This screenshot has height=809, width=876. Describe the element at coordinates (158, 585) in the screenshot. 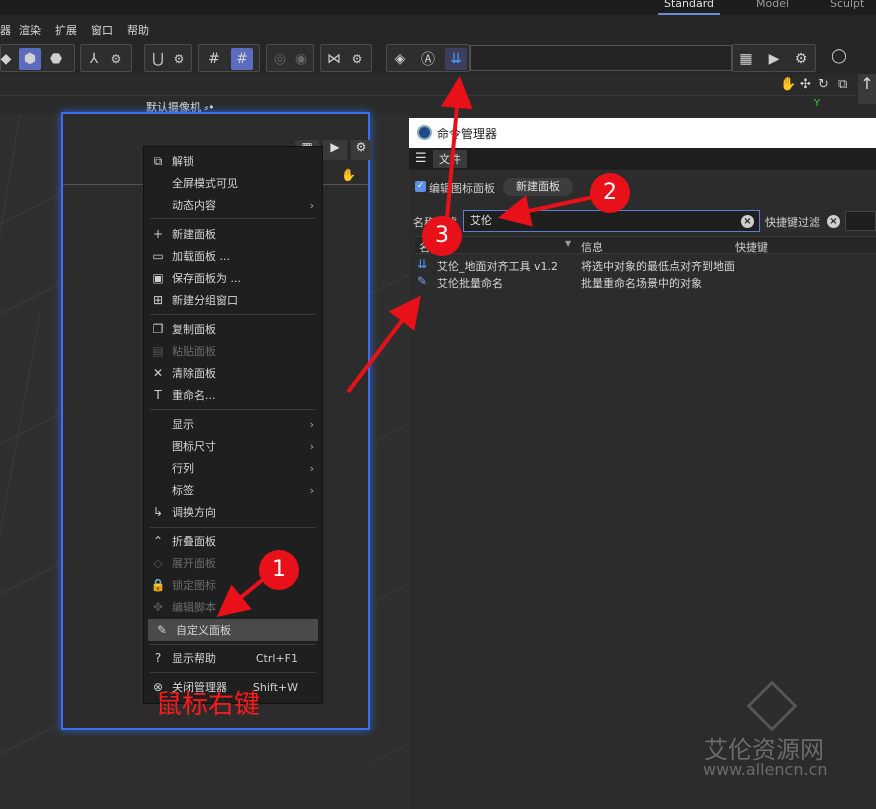

I see `lock-icon: 🔒` at that location.